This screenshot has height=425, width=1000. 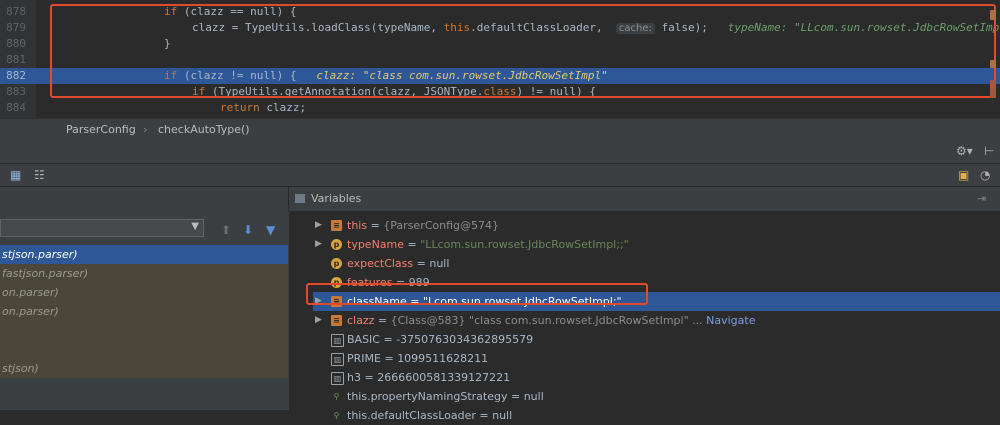 What do you see at coordinates (361, 320) in the screenshot?
I see `variable-name: clazz` at bounding box center [361, 320].